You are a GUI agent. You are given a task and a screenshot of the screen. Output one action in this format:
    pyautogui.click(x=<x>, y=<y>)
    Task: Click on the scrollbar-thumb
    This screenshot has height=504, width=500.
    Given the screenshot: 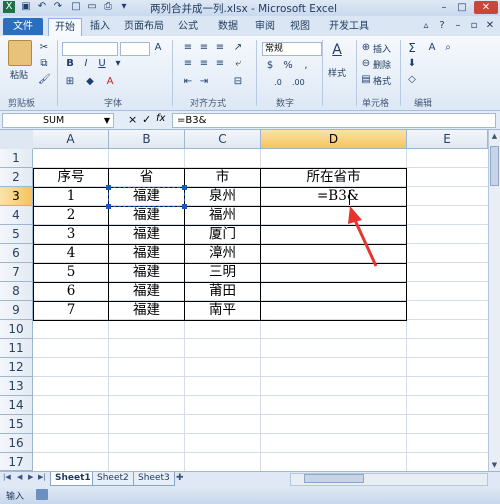 What is the action you would take?
    pyautogui.click(x=494, y=166)
    